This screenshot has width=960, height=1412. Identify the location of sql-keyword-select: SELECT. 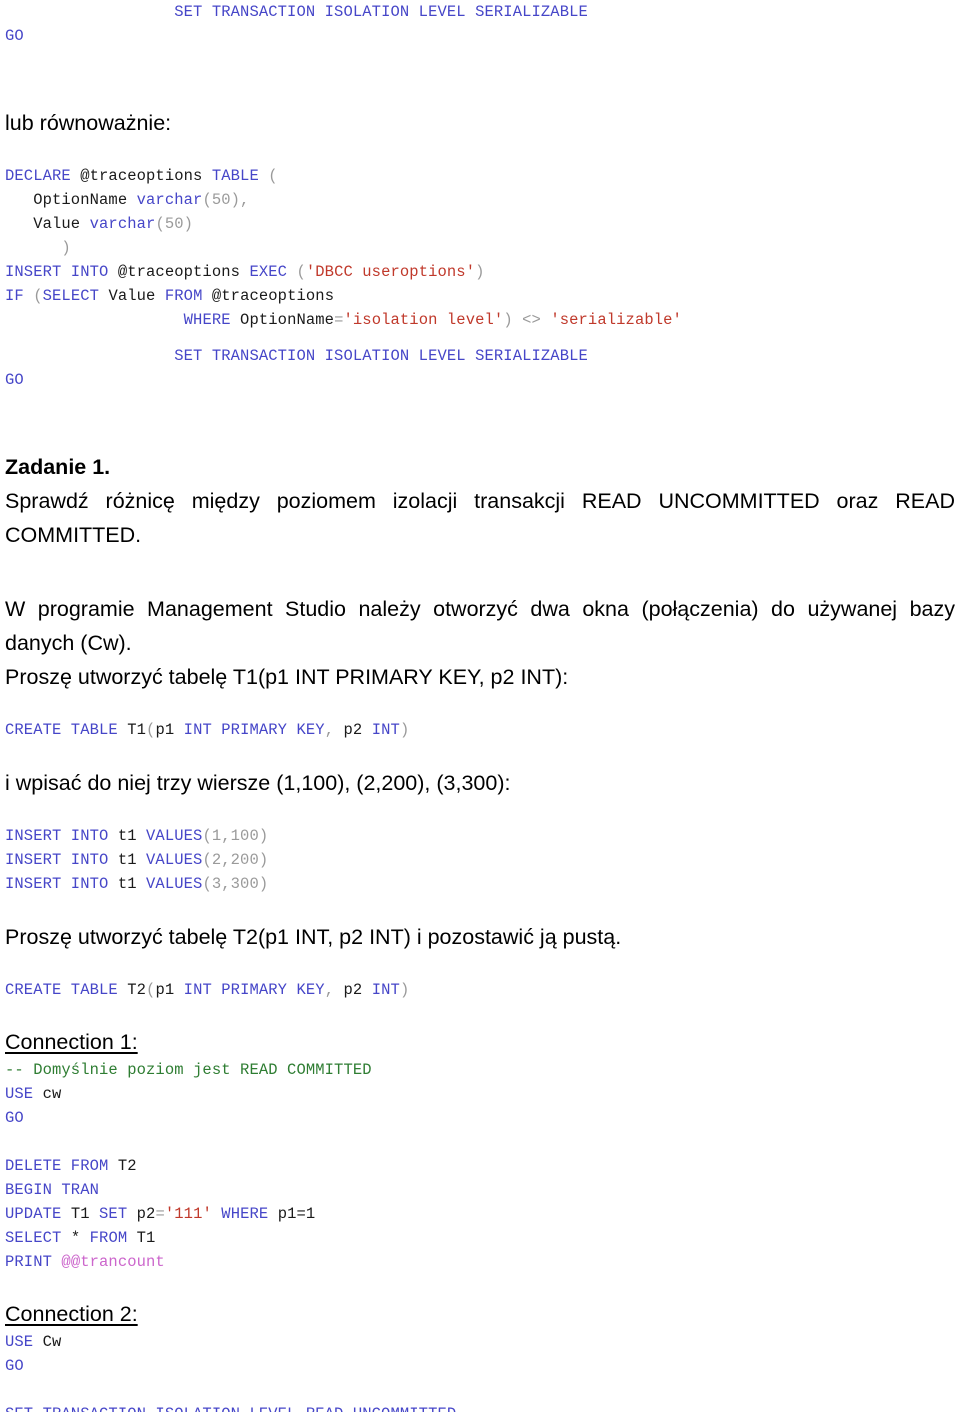
(33, 1238).